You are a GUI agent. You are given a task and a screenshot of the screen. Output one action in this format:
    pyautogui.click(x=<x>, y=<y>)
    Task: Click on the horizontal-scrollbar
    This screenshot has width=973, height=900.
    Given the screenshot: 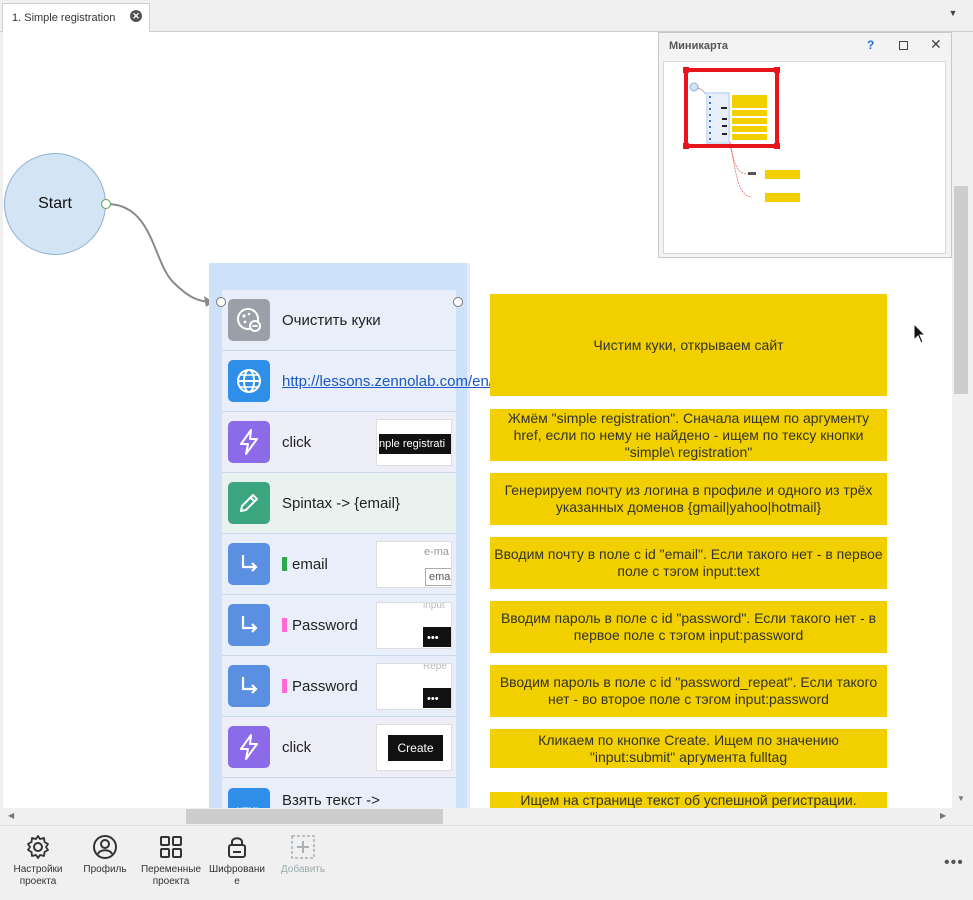 What is the action you would take?
    pyautogui.click(x=477, y=816)
    